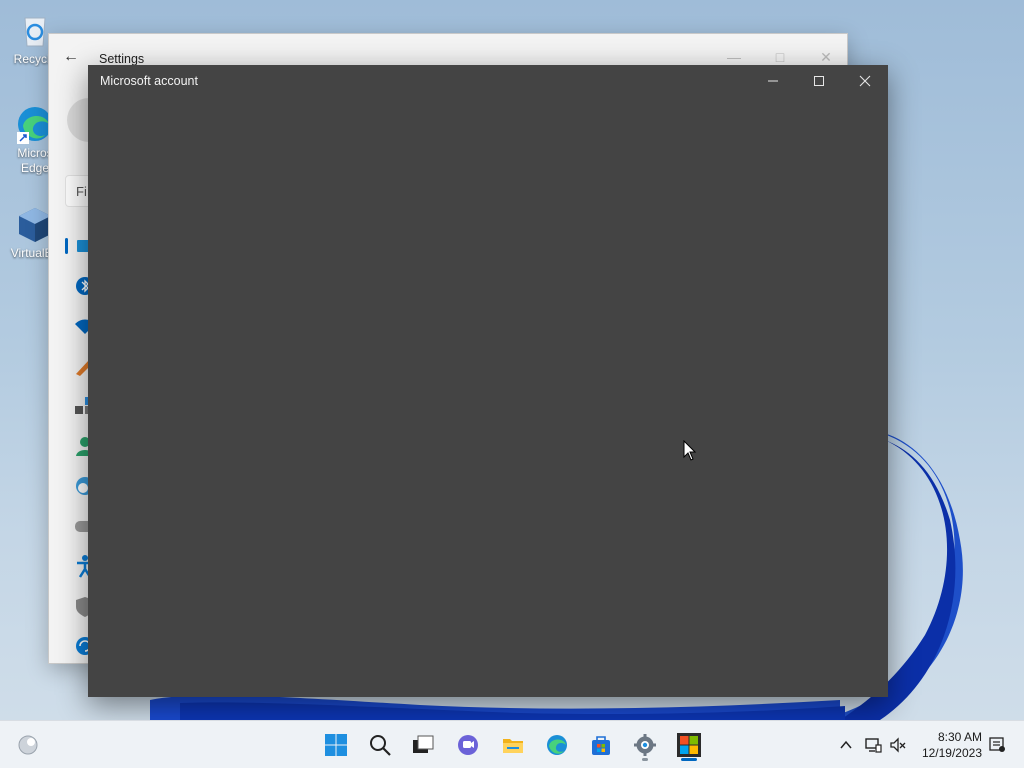 The image size is (1024, 768). I want to click on search-icon, so click(380, 745).